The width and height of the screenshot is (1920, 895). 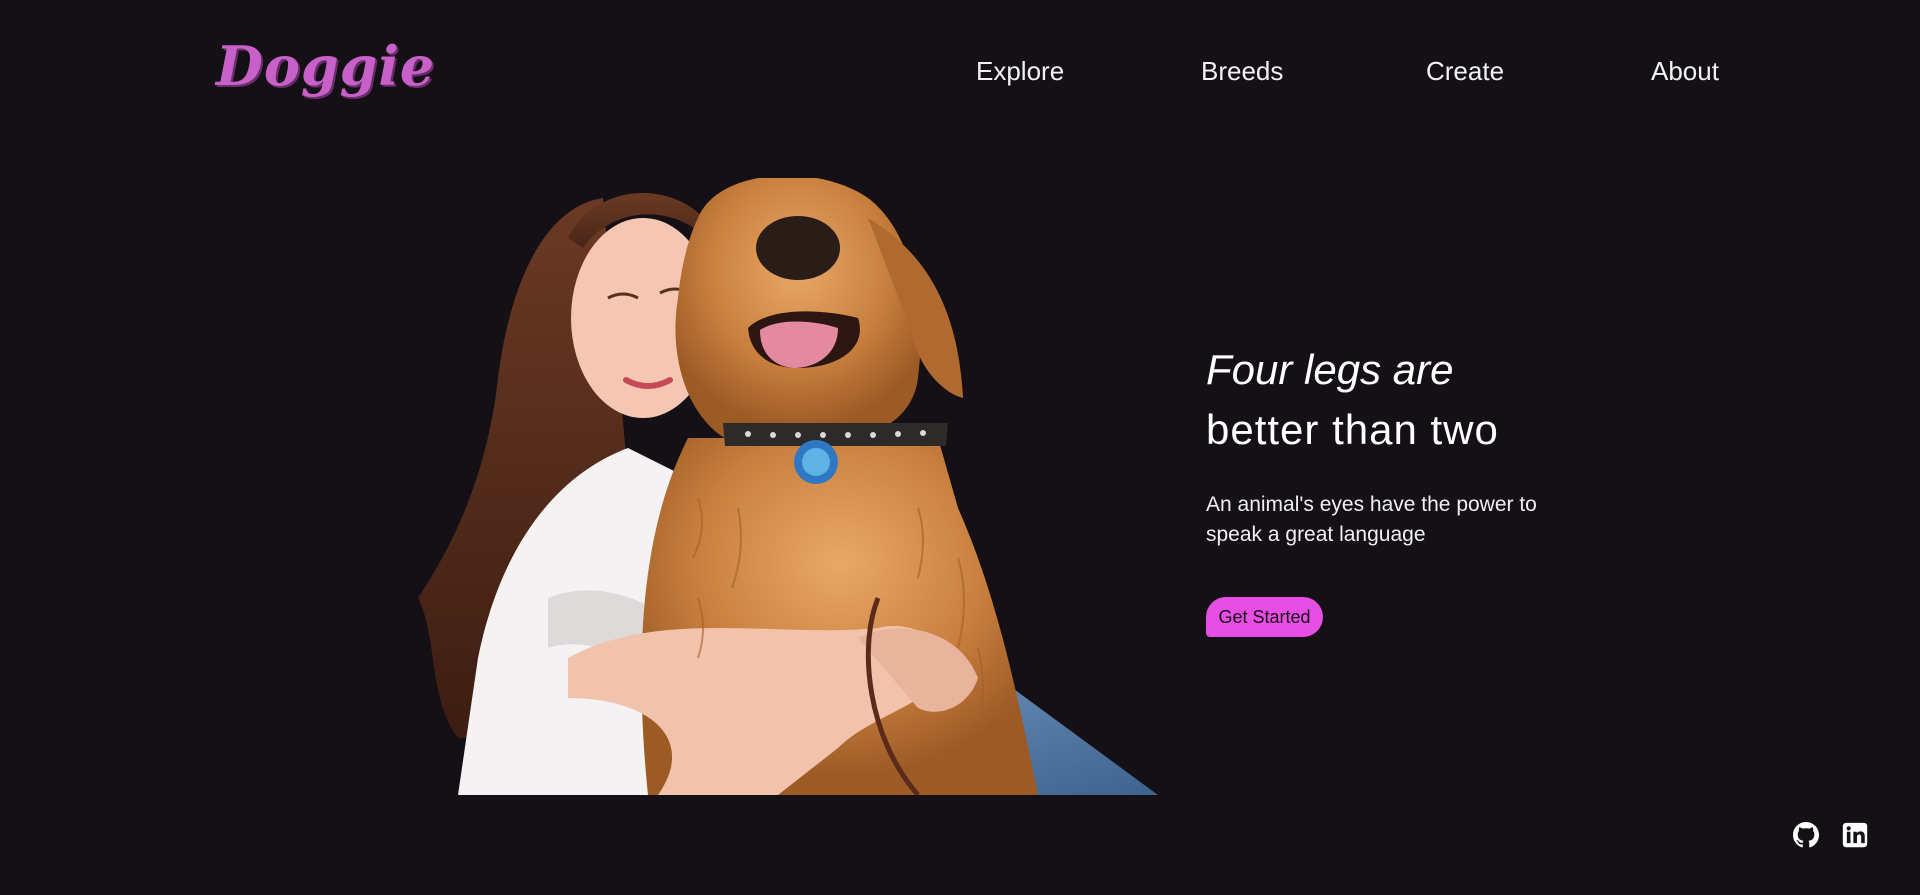 I want to click on get-started-button: Get Started, so click(x=1264, y=617).